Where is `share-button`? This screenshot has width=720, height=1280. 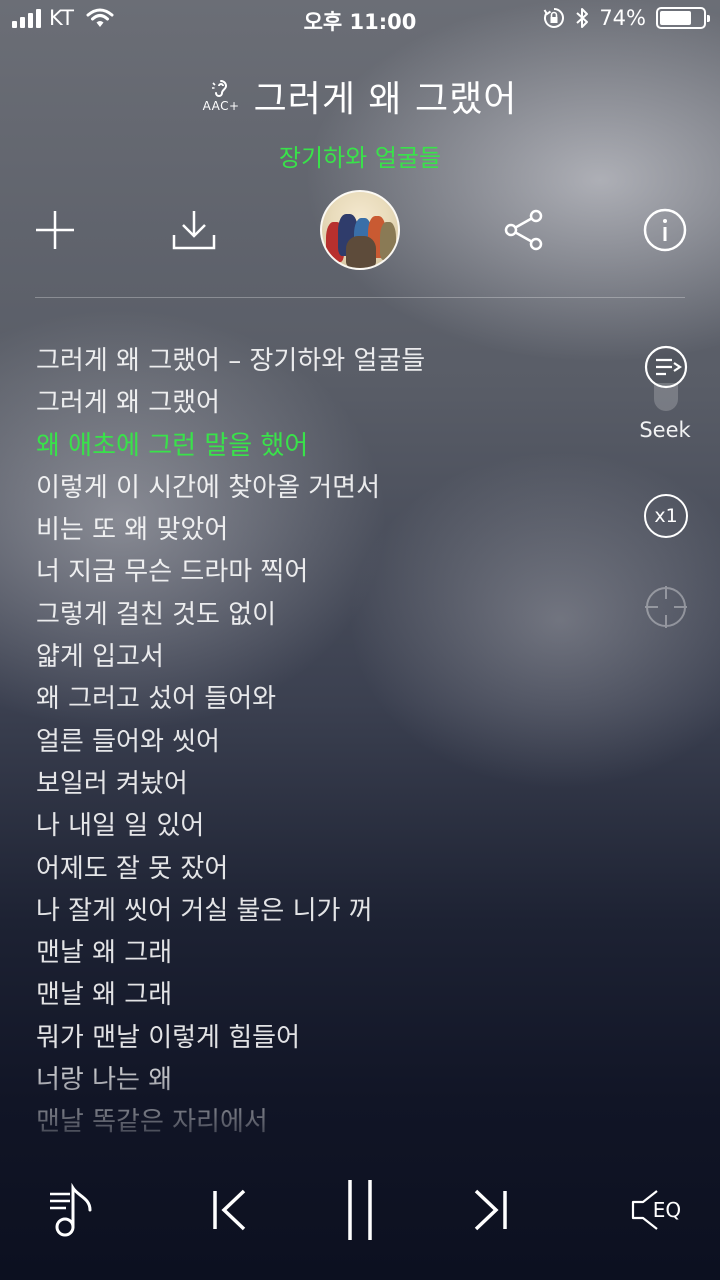
share-button is located at coordinates (524, 230).